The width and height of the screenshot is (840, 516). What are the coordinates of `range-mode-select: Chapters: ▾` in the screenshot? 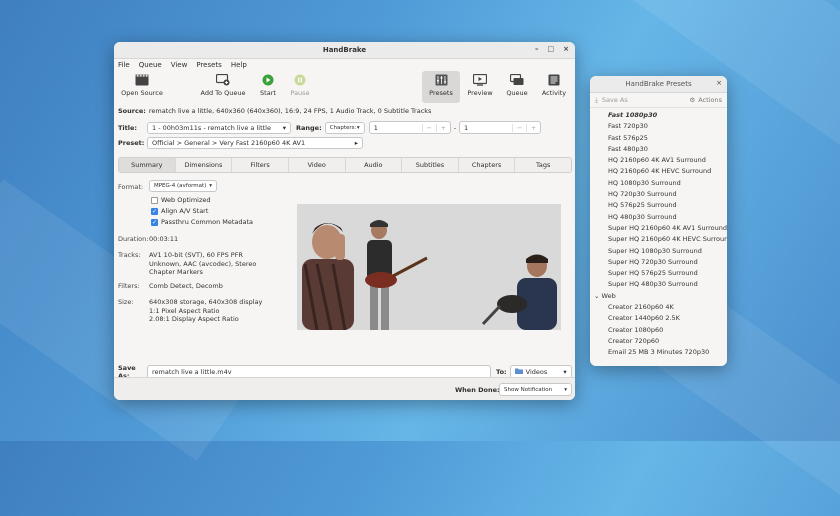 It's located at (344, 127).